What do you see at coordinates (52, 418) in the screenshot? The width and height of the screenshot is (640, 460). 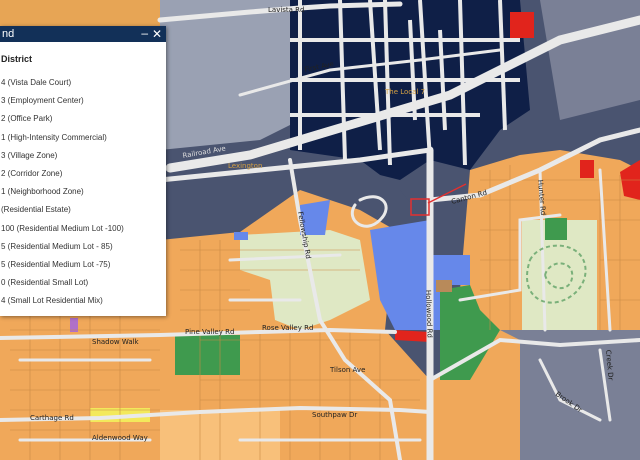 I see `label-carthage: Carthage Rd` at bounding box center [52, 418].